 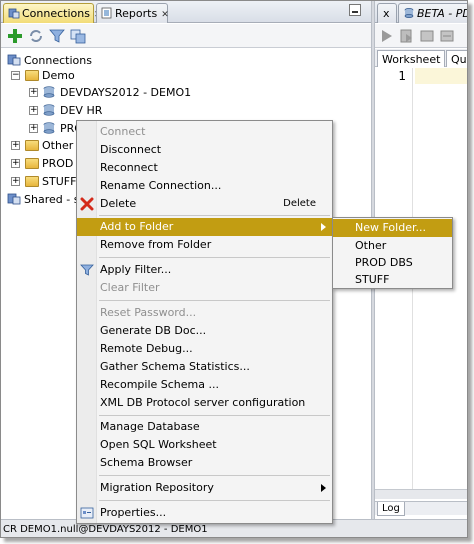 I want to click on tab-worksheet: Worksheet, so click(x=411, y=58).